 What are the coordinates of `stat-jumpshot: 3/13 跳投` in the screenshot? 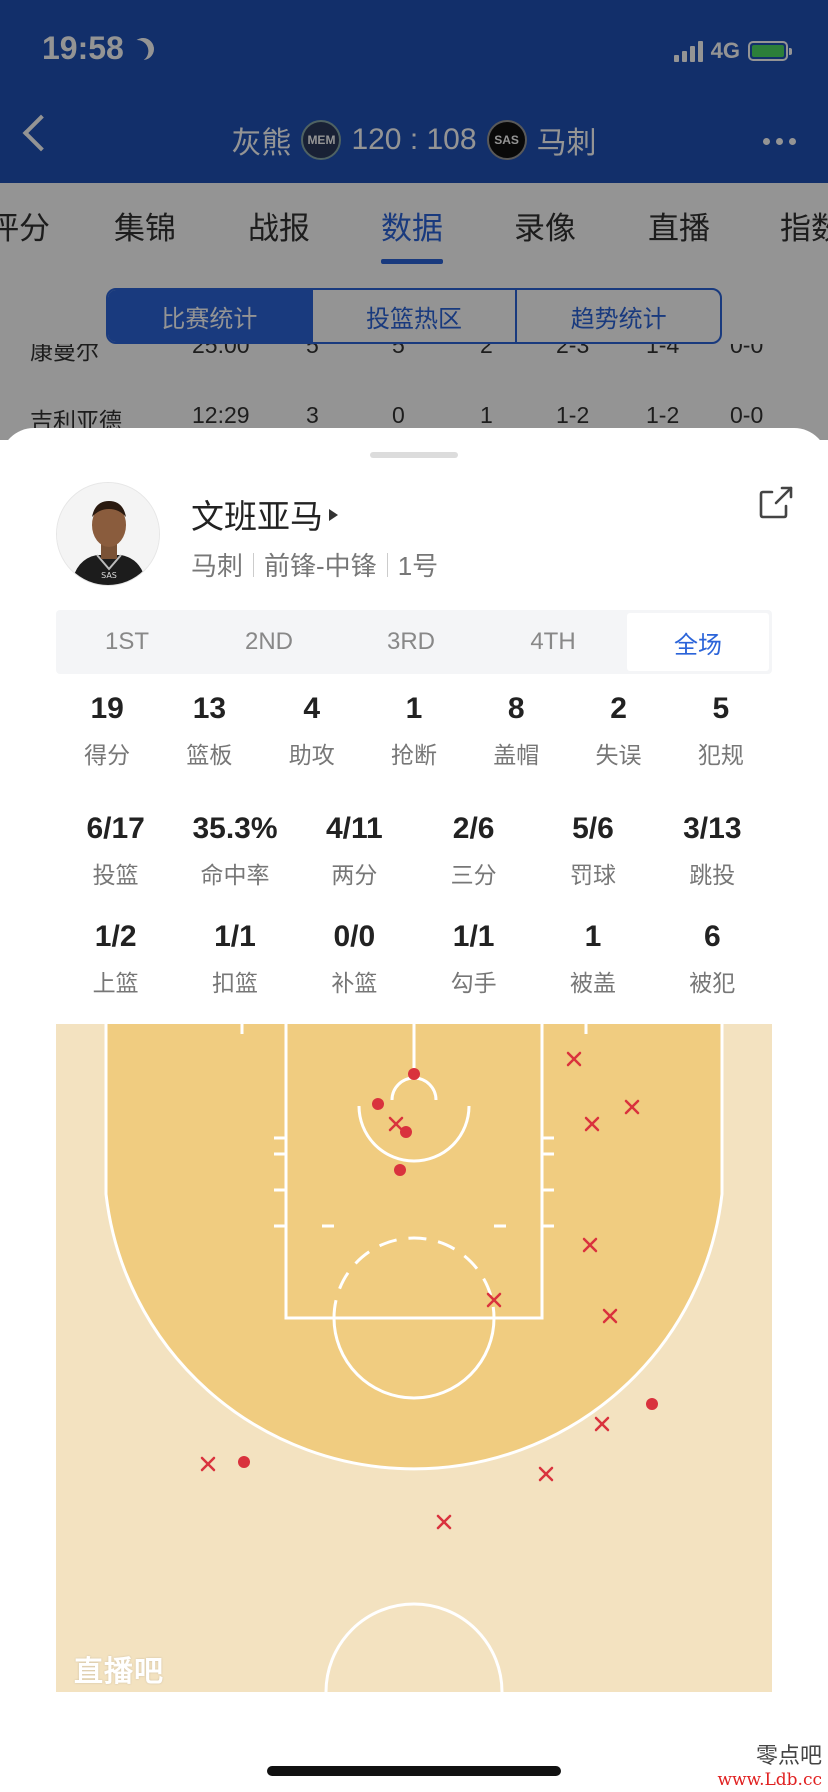 It's located at (712, 851).